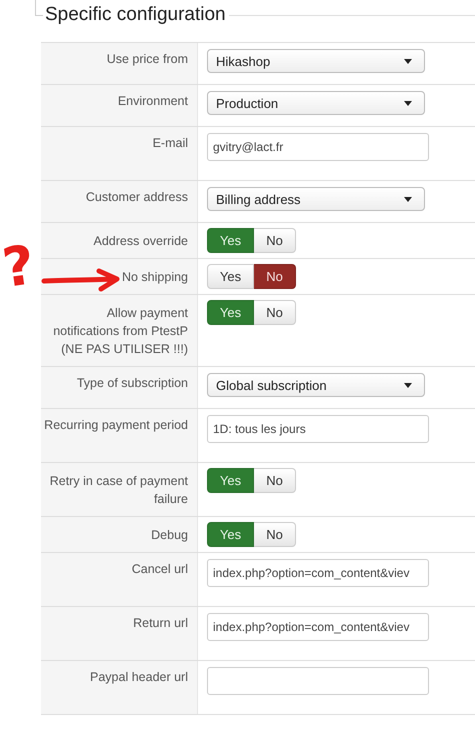  What do you see at coordinates (120, 331) in the screenshot?
I see `field-label: Allow payment notifications from PtestP (NE PAS UTILISER !!!)` at bounding box center [120, 331].